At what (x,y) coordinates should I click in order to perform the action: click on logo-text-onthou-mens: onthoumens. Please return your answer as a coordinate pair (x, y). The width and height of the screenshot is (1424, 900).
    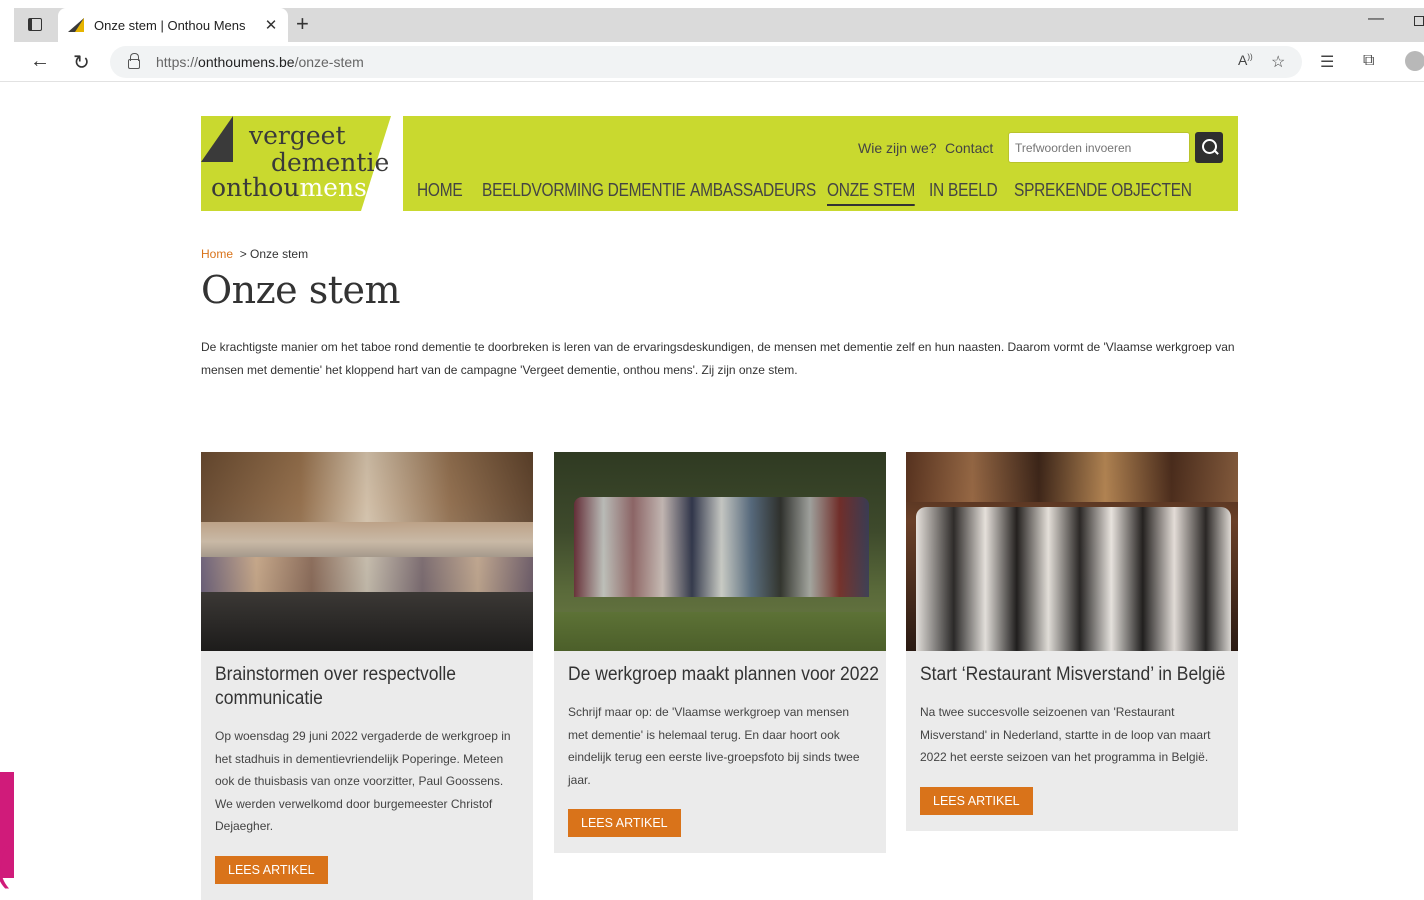
    Looking at the image, I should click on (289, 187).